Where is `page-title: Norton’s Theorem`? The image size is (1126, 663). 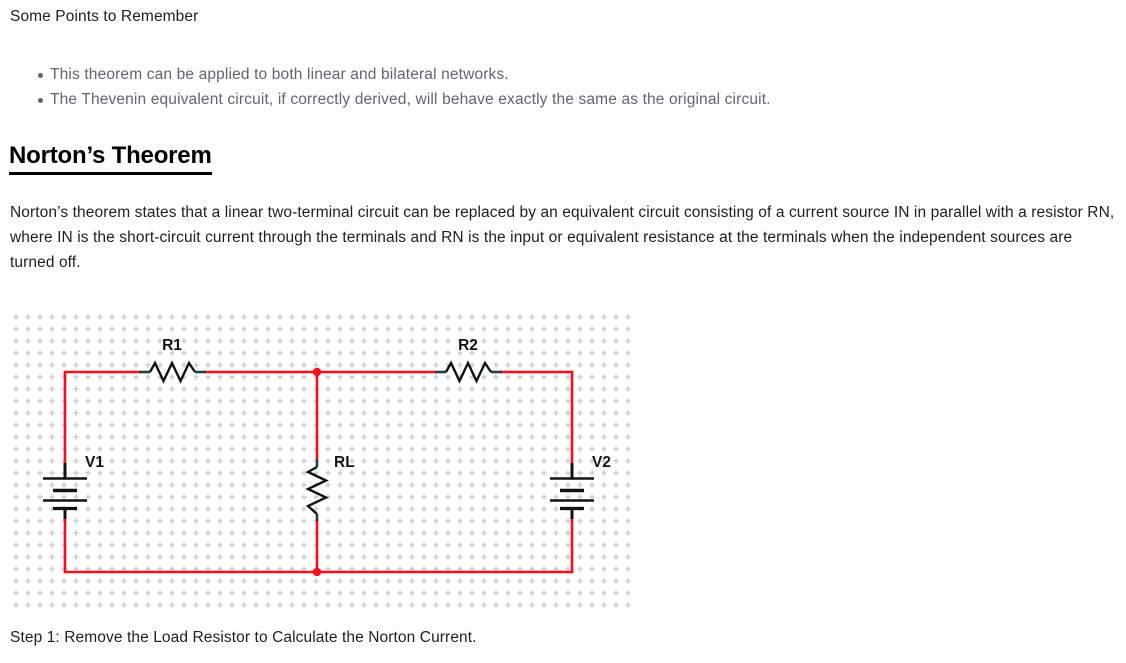
page-title: Norton’s Theorem is located at coordinates (110, 158).